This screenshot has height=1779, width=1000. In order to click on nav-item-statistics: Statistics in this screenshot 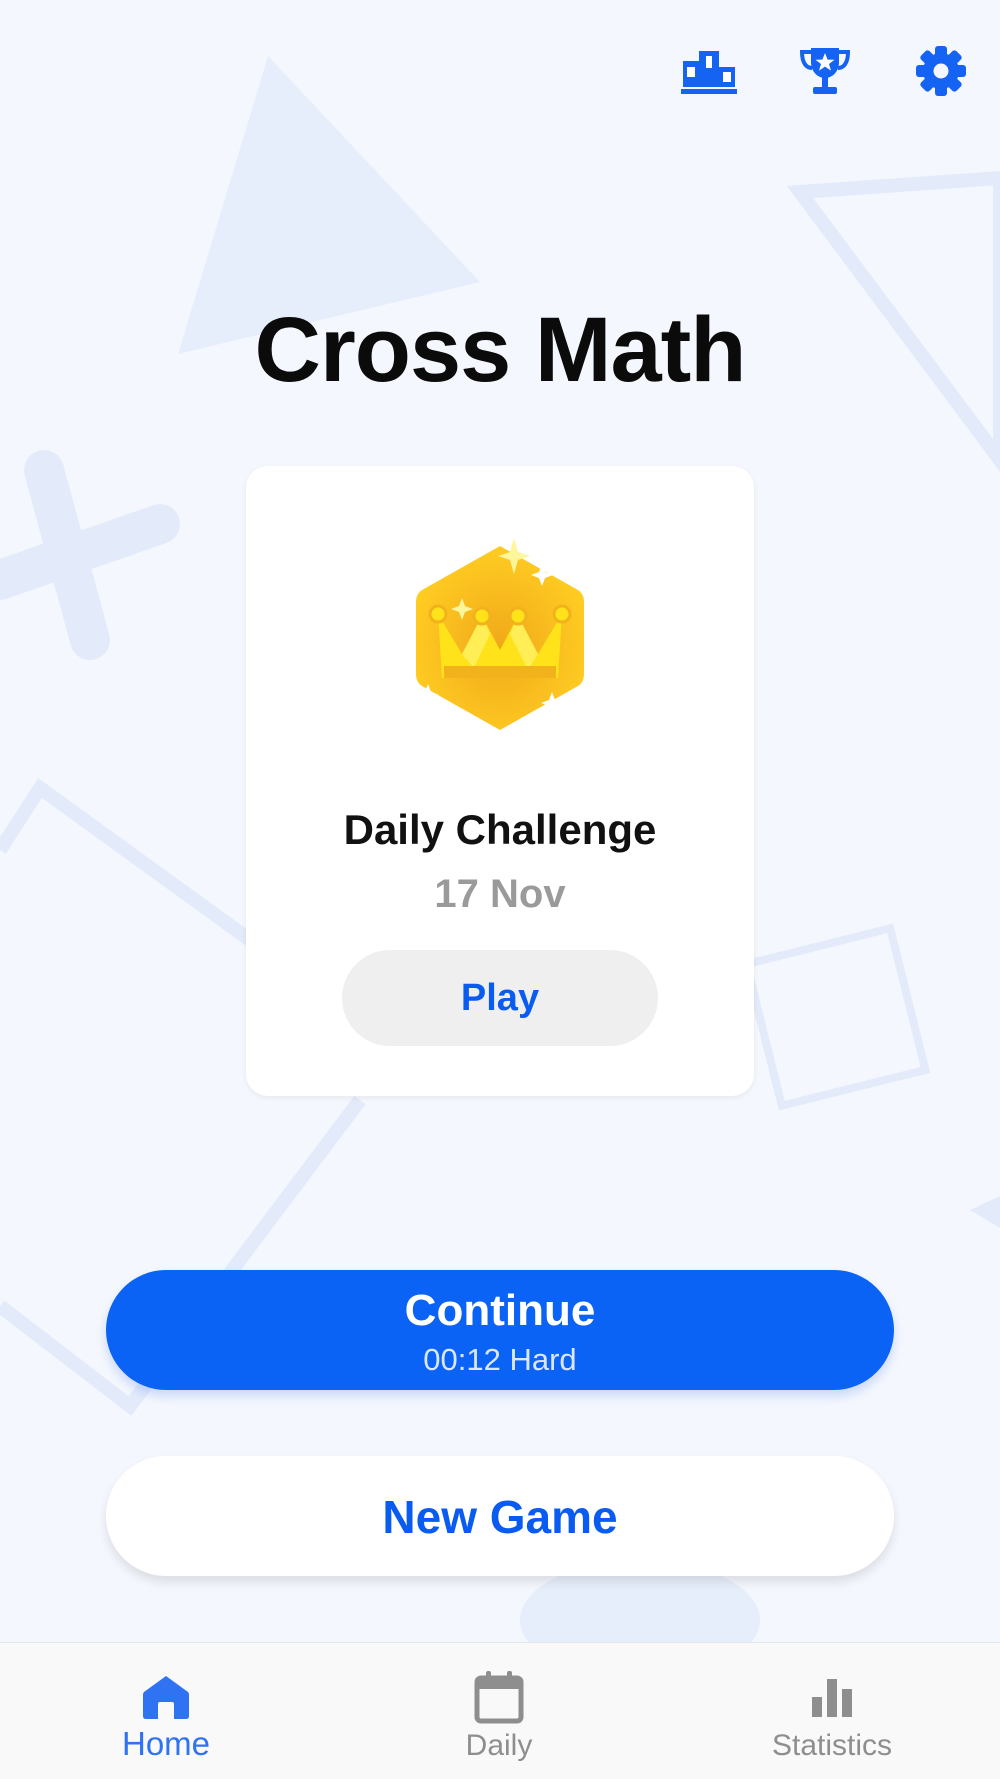, I will do `click(832, 1711)`.